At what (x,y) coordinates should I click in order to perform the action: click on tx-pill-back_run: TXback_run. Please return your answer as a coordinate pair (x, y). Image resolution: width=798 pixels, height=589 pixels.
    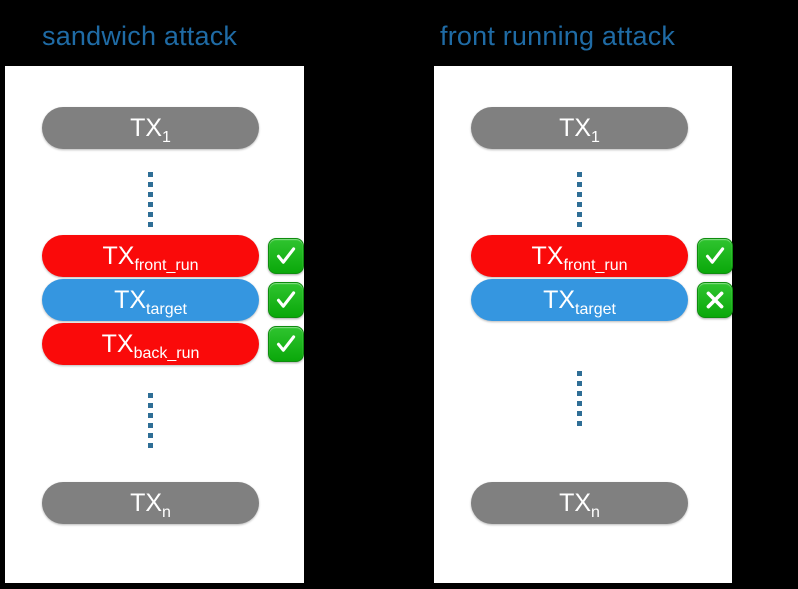
    Looking at the image, I should click on (150, 344).